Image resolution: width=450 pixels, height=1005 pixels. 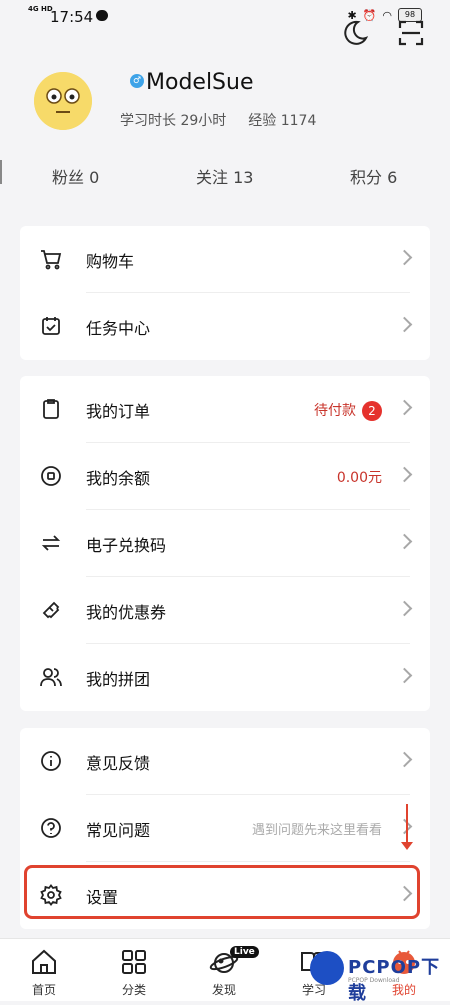 What do you see at coordinates (51, 610) in the screenshot?
I see `ticket-icon` at bounding box center [51, 610].